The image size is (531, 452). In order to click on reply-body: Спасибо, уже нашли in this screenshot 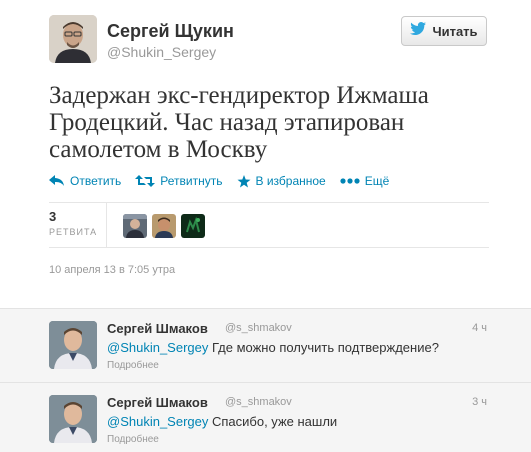, I will do `click(273, 421)`.